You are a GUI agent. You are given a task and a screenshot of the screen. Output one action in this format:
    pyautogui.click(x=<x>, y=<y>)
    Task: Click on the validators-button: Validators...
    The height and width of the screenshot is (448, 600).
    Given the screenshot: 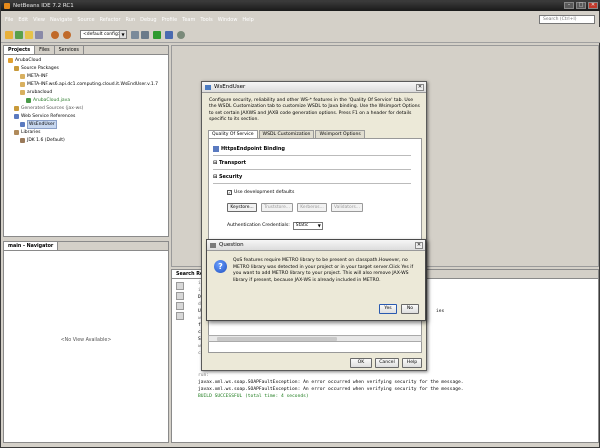 What is the action you would take?
    pyautogui.click(x=347, y=207)
    